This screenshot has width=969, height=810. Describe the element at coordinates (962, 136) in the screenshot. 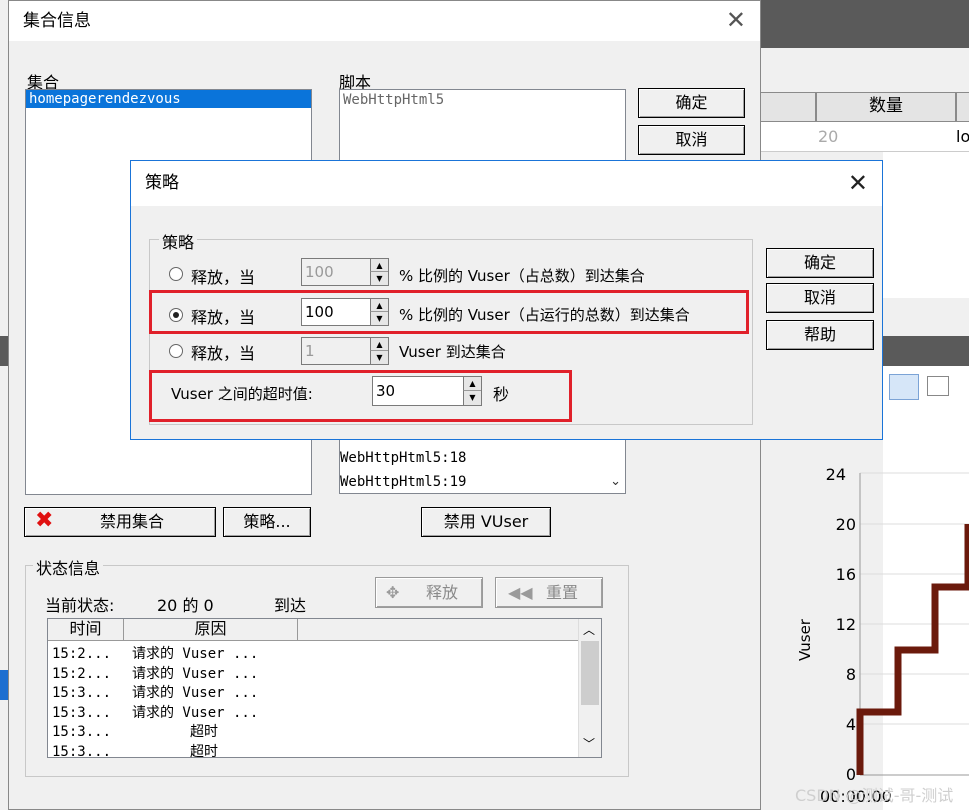

I see `bg-grid-right-value: lo` at that location.